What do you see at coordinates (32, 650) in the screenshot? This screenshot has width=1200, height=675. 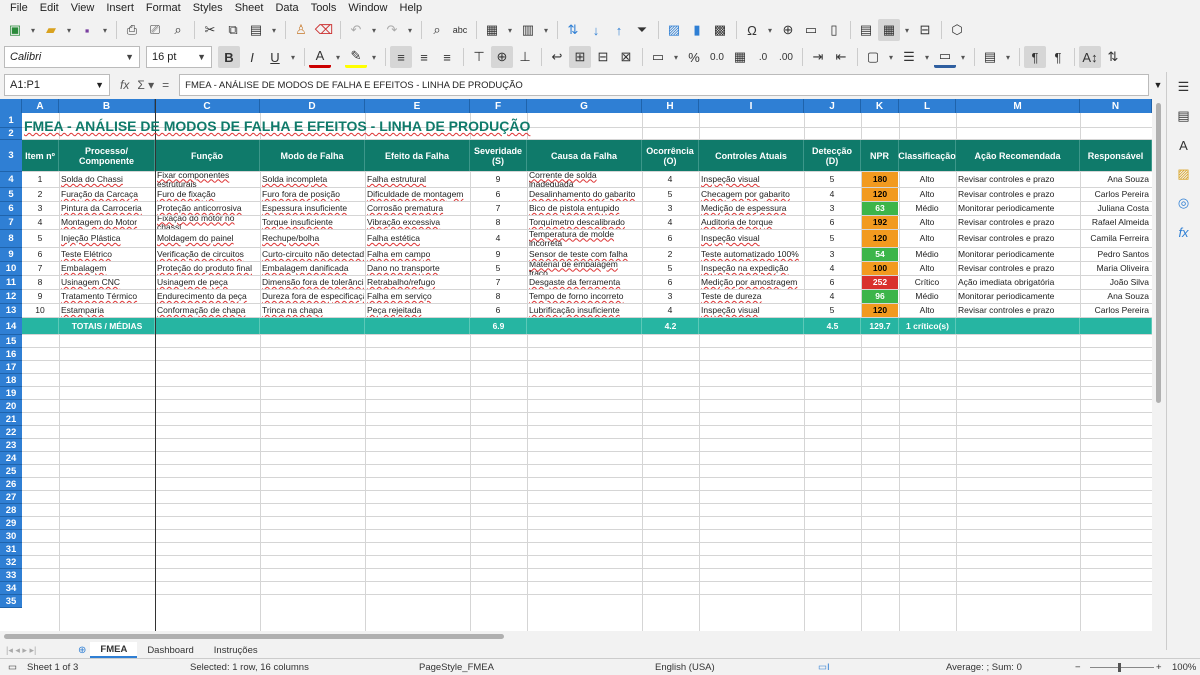 I see `last-sheet-icon: ▸|` at bounding box center [32, 650].